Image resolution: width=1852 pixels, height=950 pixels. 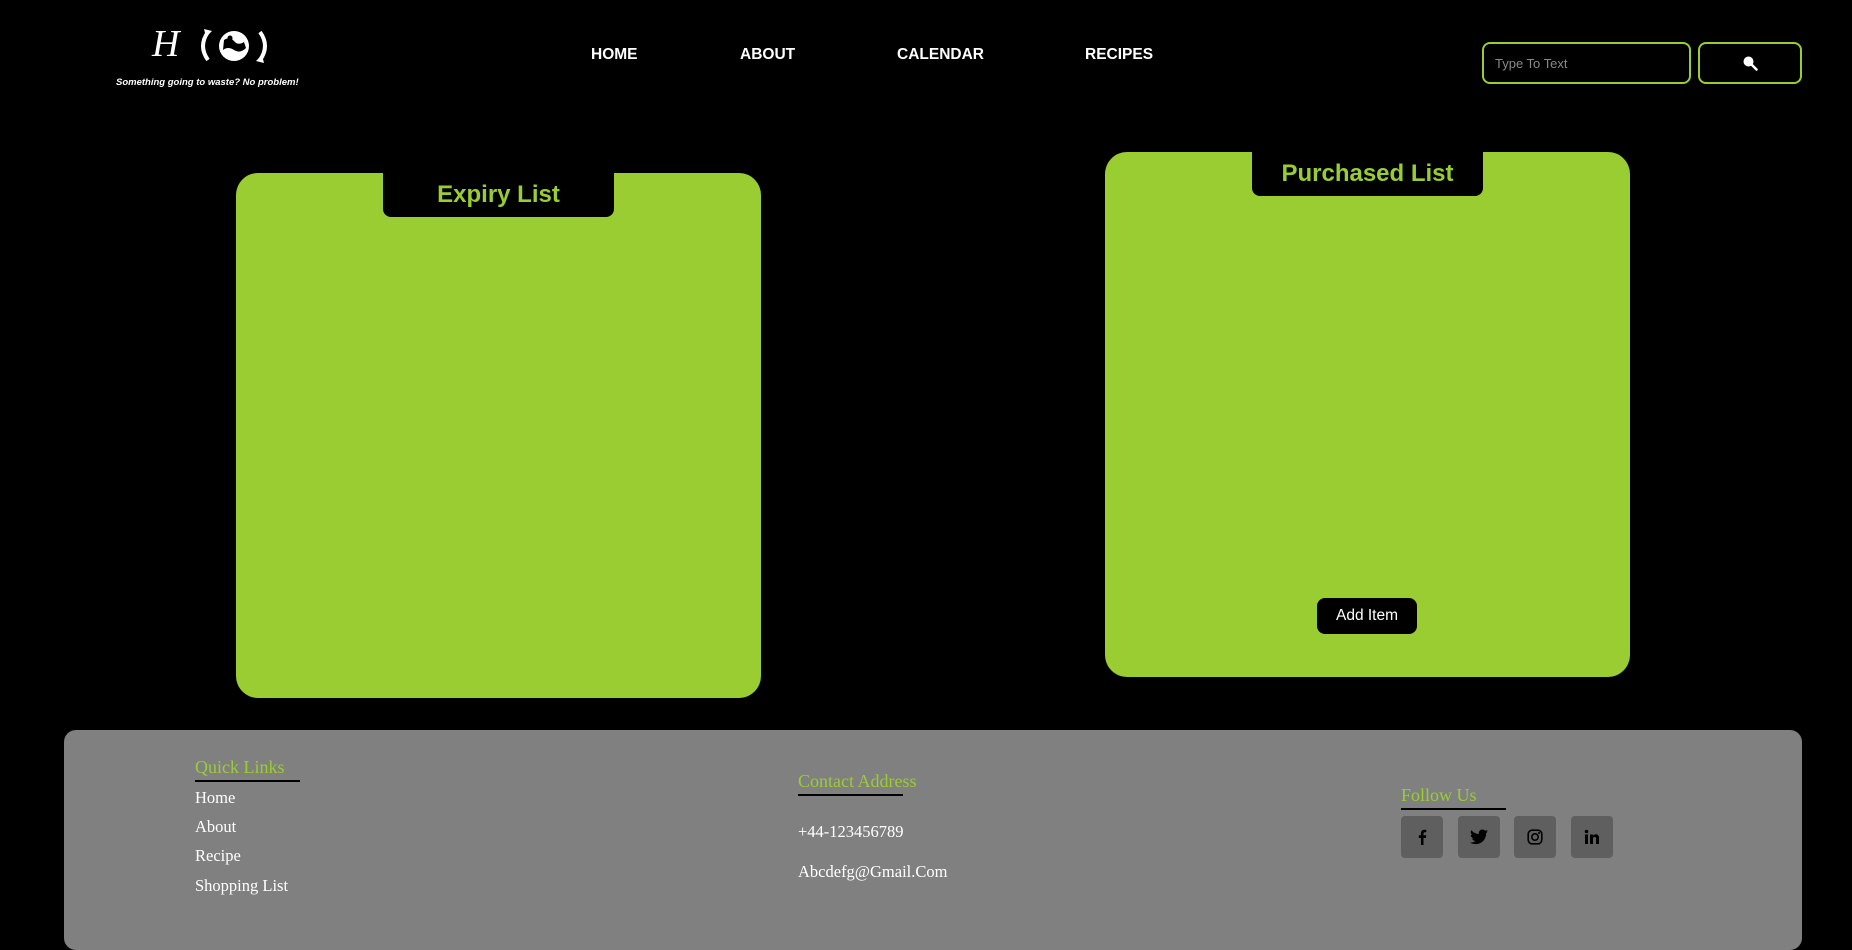 I want to click on contact-phone: +44-123456789, so click(x=851, y=831).